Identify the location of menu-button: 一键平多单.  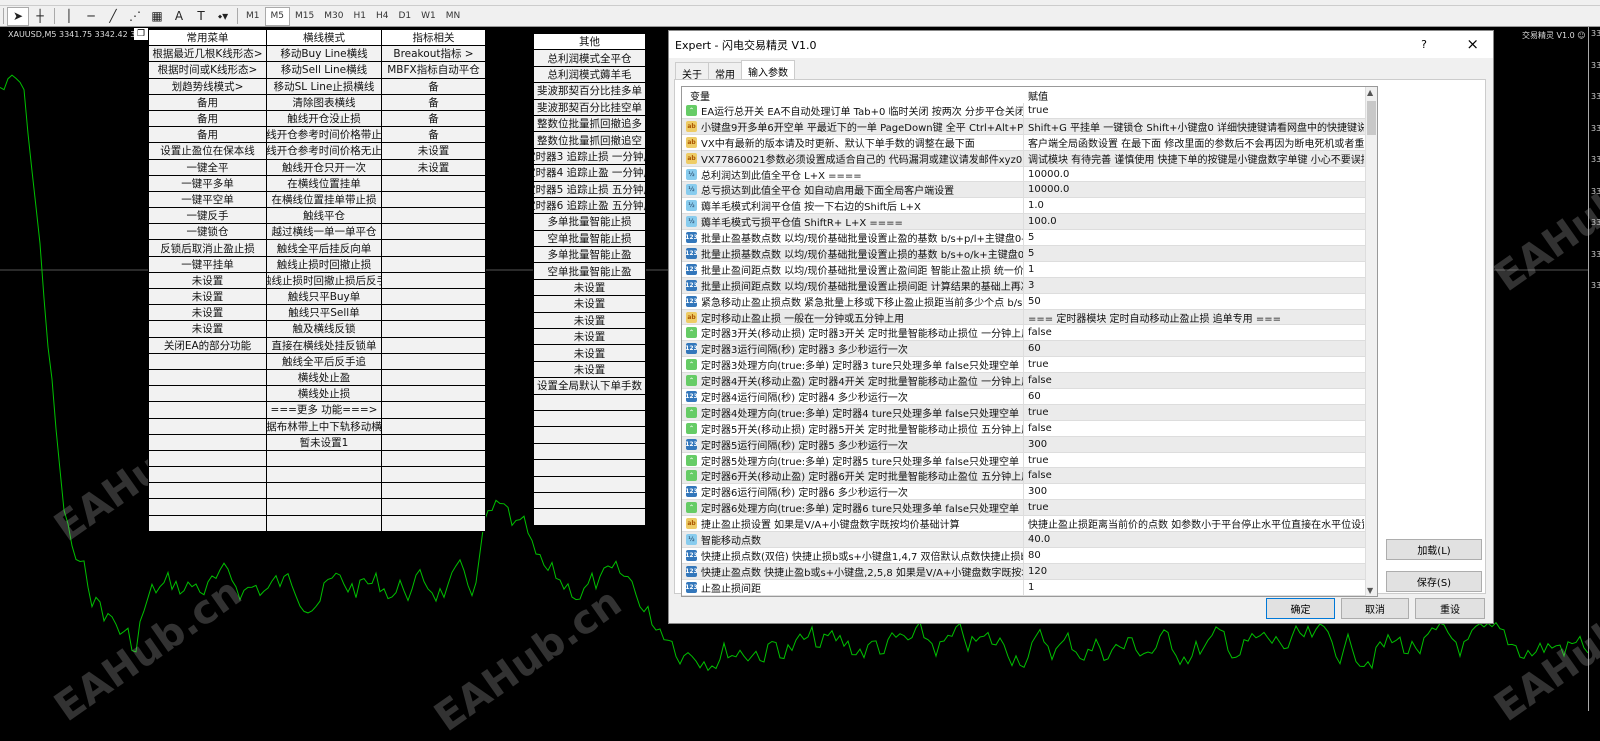
(207, 183).